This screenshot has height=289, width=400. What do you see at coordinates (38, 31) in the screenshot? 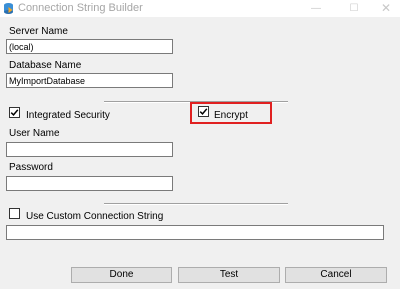
I see `server-name-label: Server Name` at bounding box center [38, 31].